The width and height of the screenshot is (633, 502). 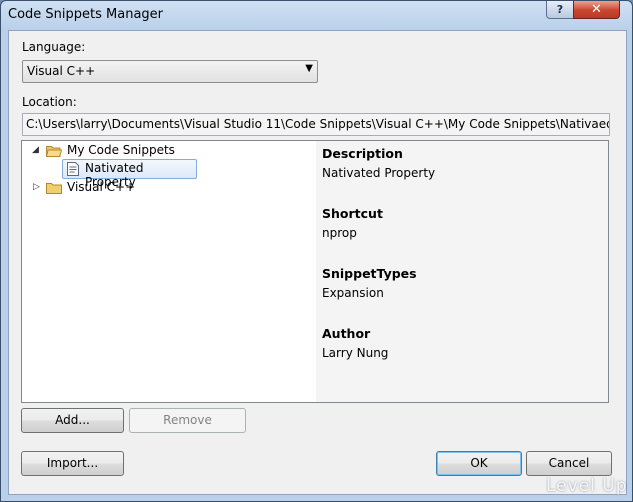 What do you see at coordinates (569, 463) in the screenshot?
I see `cancel-button: Cancel` at bounding box center [569, 463].